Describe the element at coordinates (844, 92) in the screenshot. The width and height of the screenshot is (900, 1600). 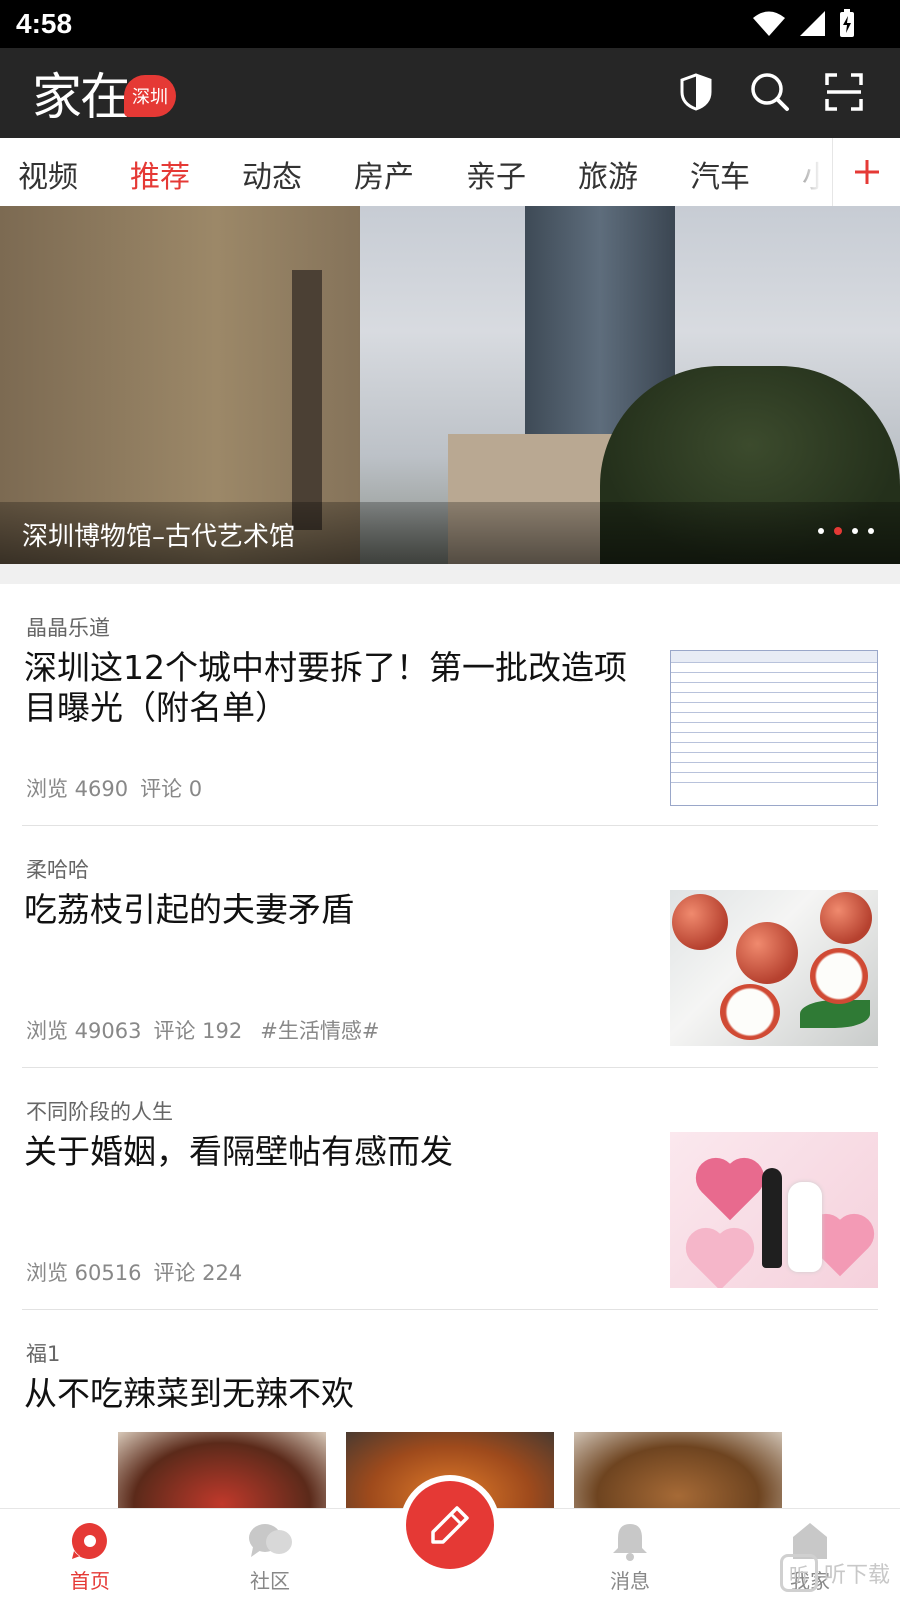
I see `scan-icon` at that location.